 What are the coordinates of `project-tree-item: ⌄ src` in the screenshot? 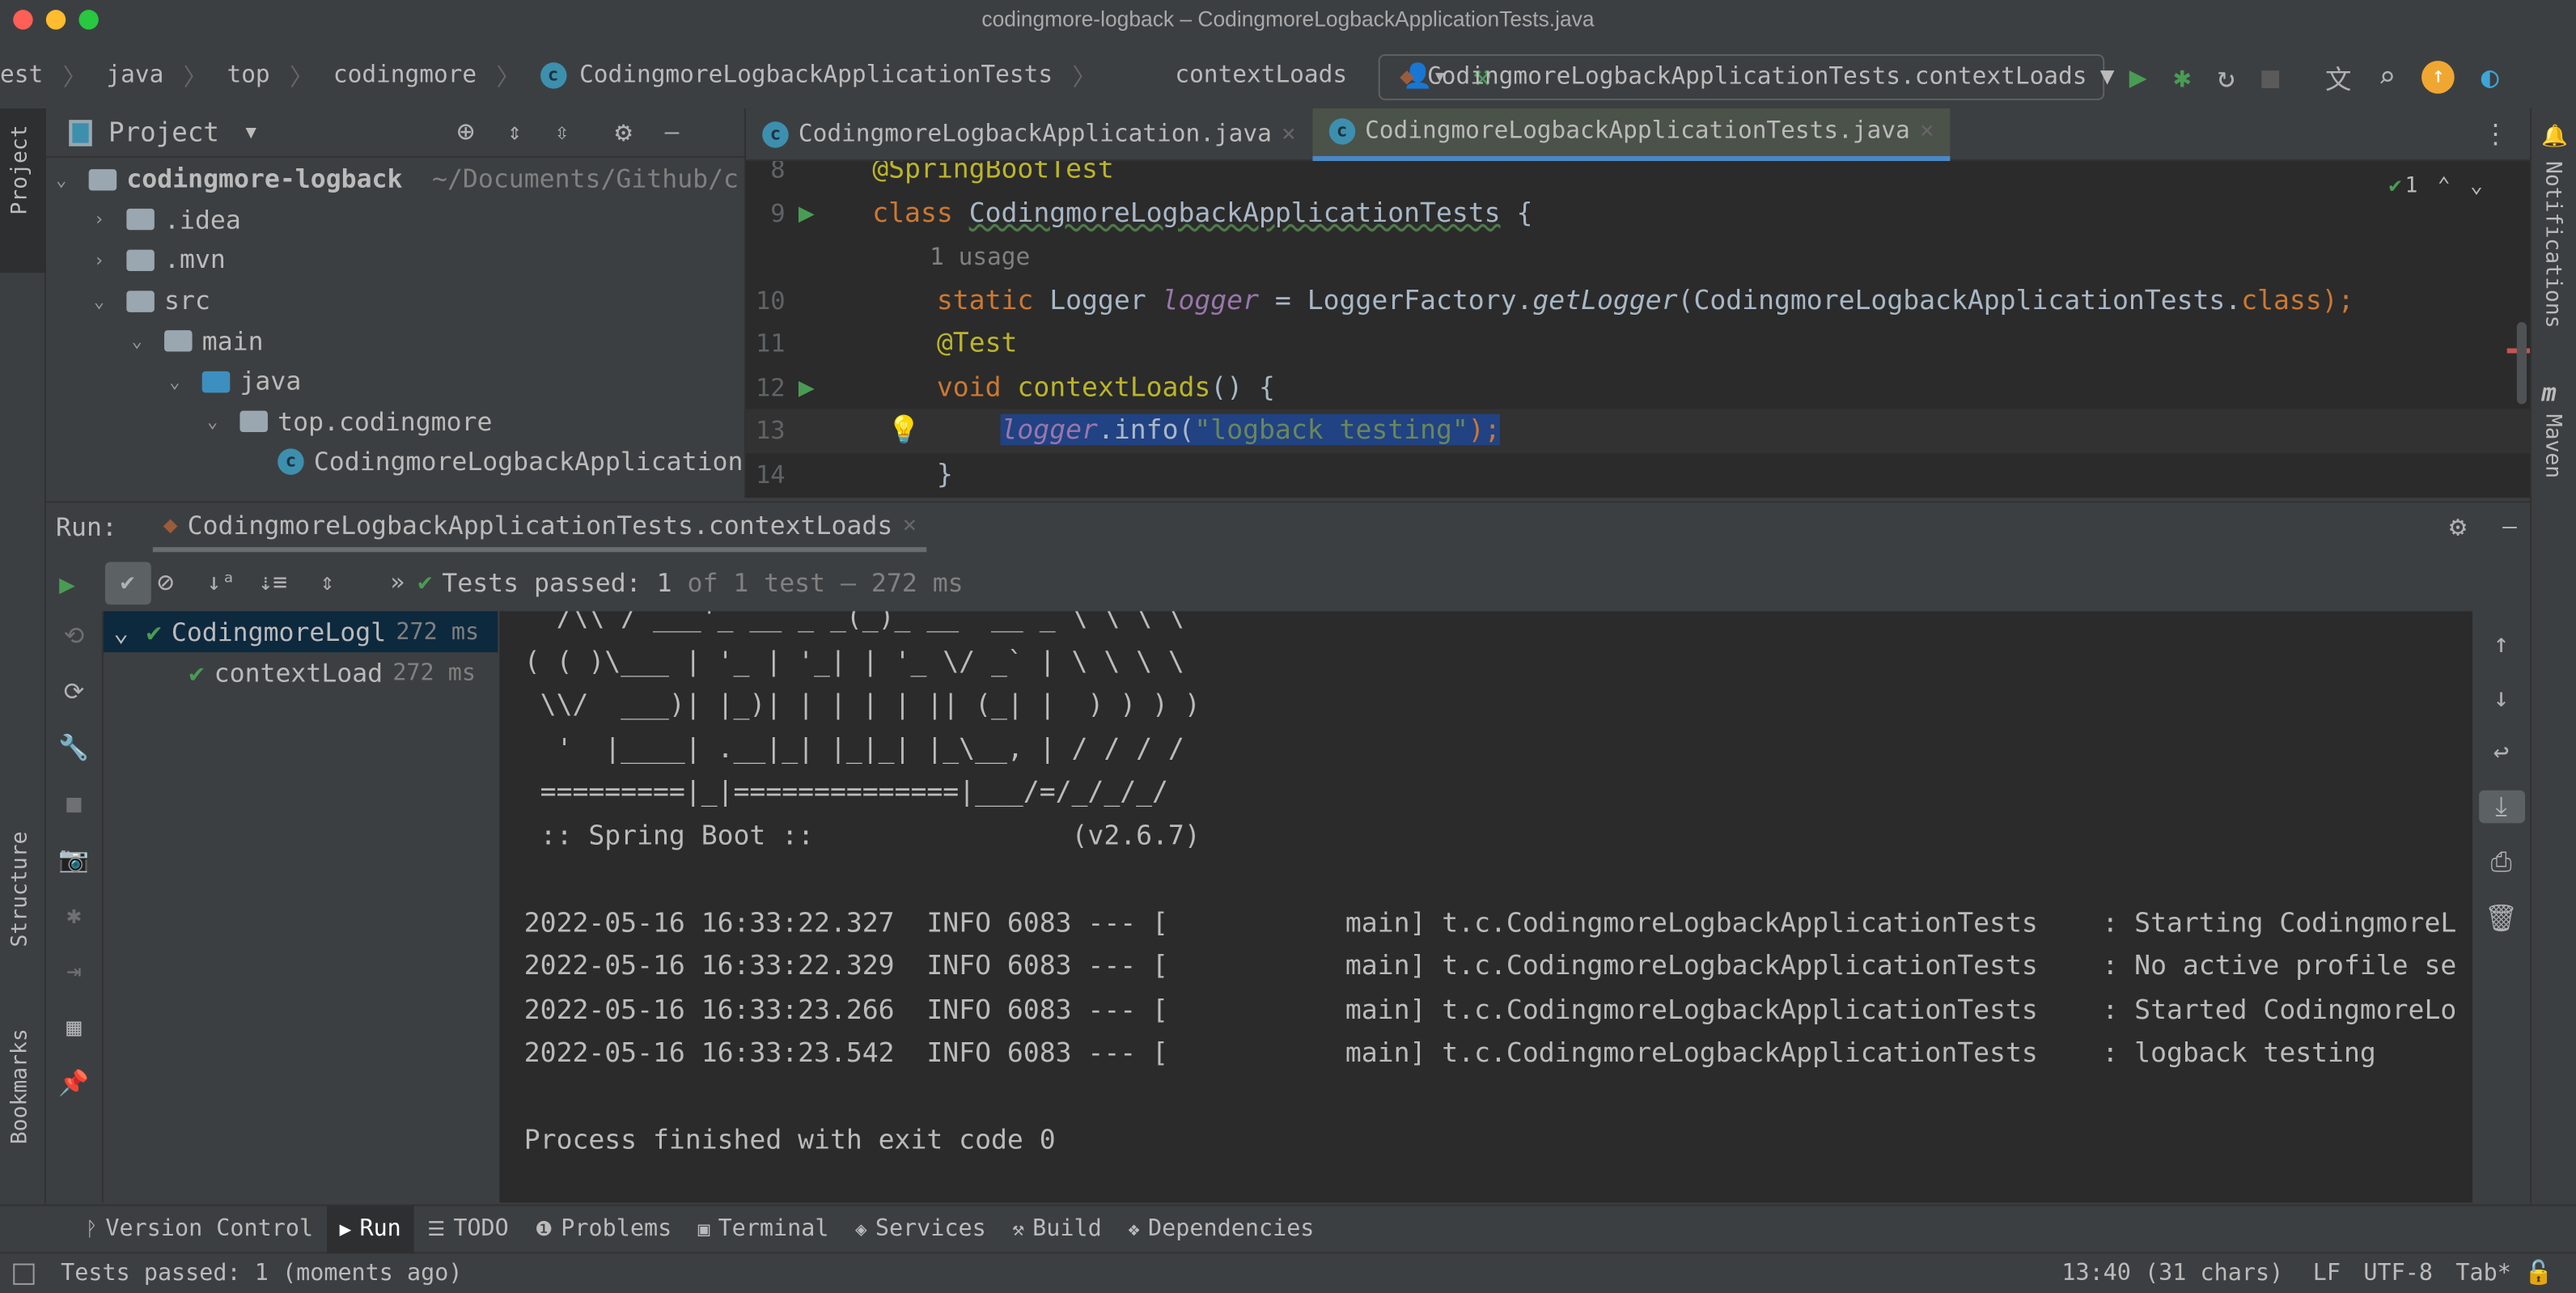 It's located at (395, 301).